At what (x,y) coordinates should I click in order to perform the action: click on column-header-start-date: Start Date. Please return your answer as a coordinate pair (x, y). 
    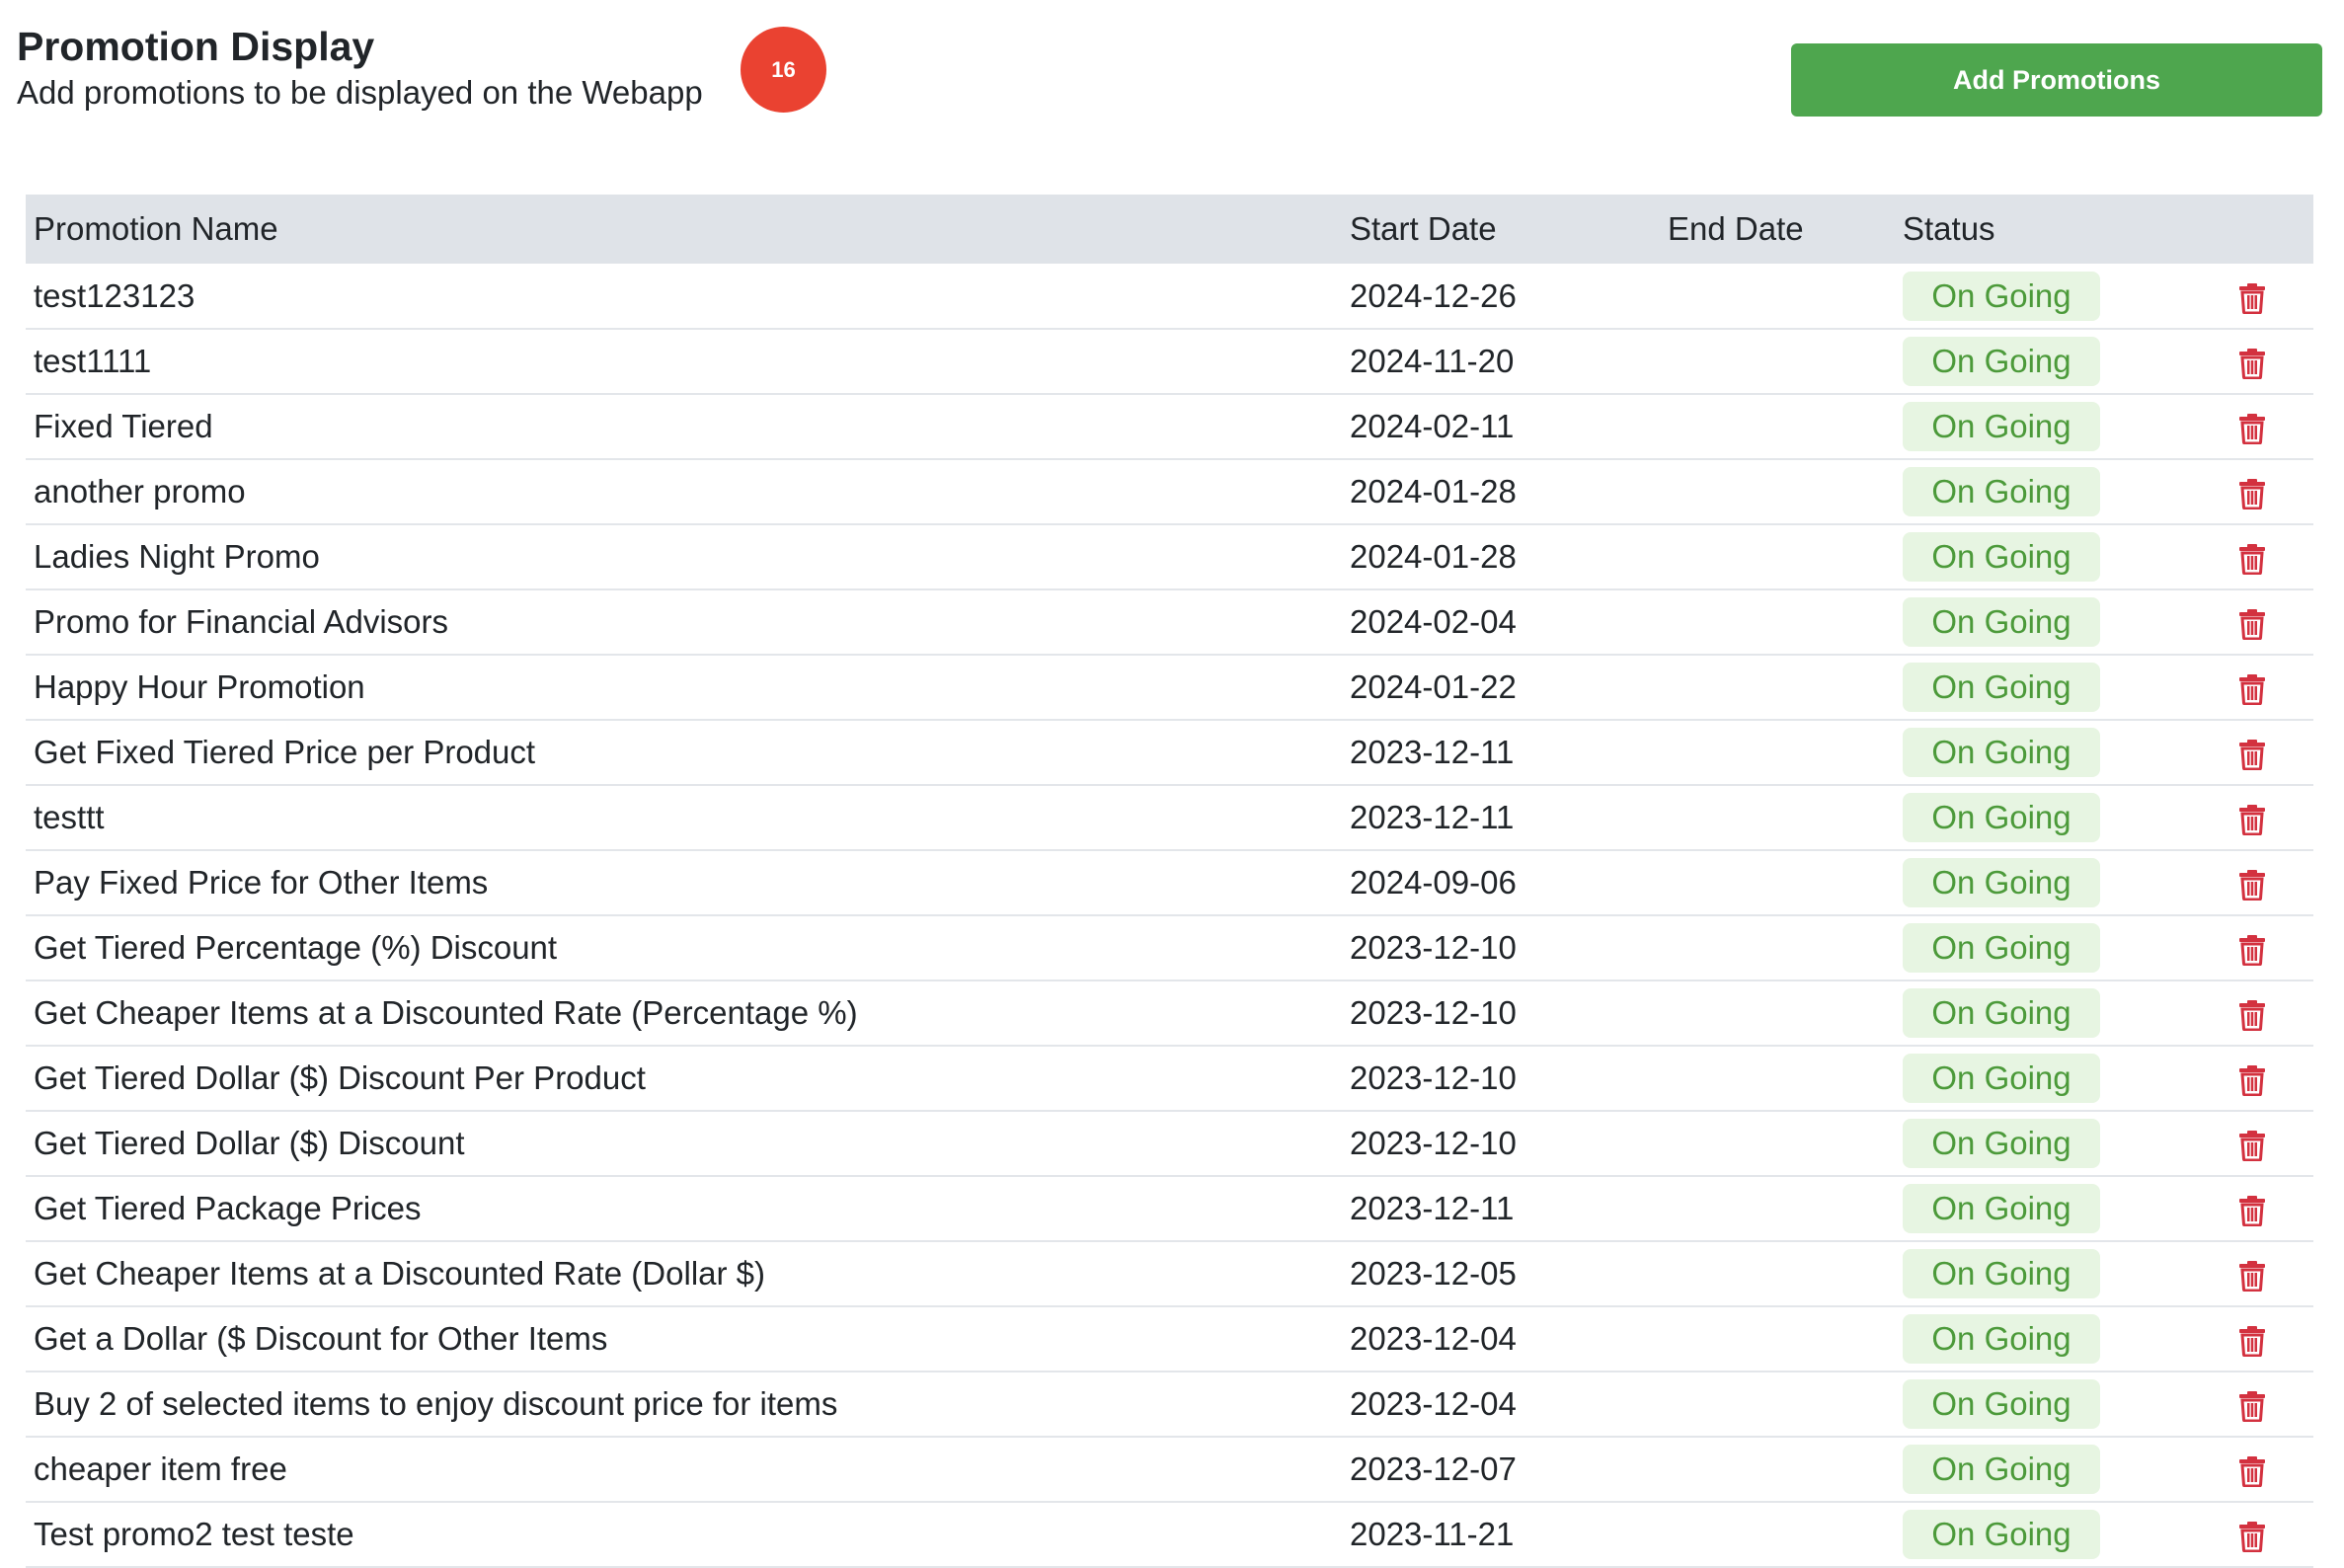
    Looking at the image, I should click on (1423, 229).